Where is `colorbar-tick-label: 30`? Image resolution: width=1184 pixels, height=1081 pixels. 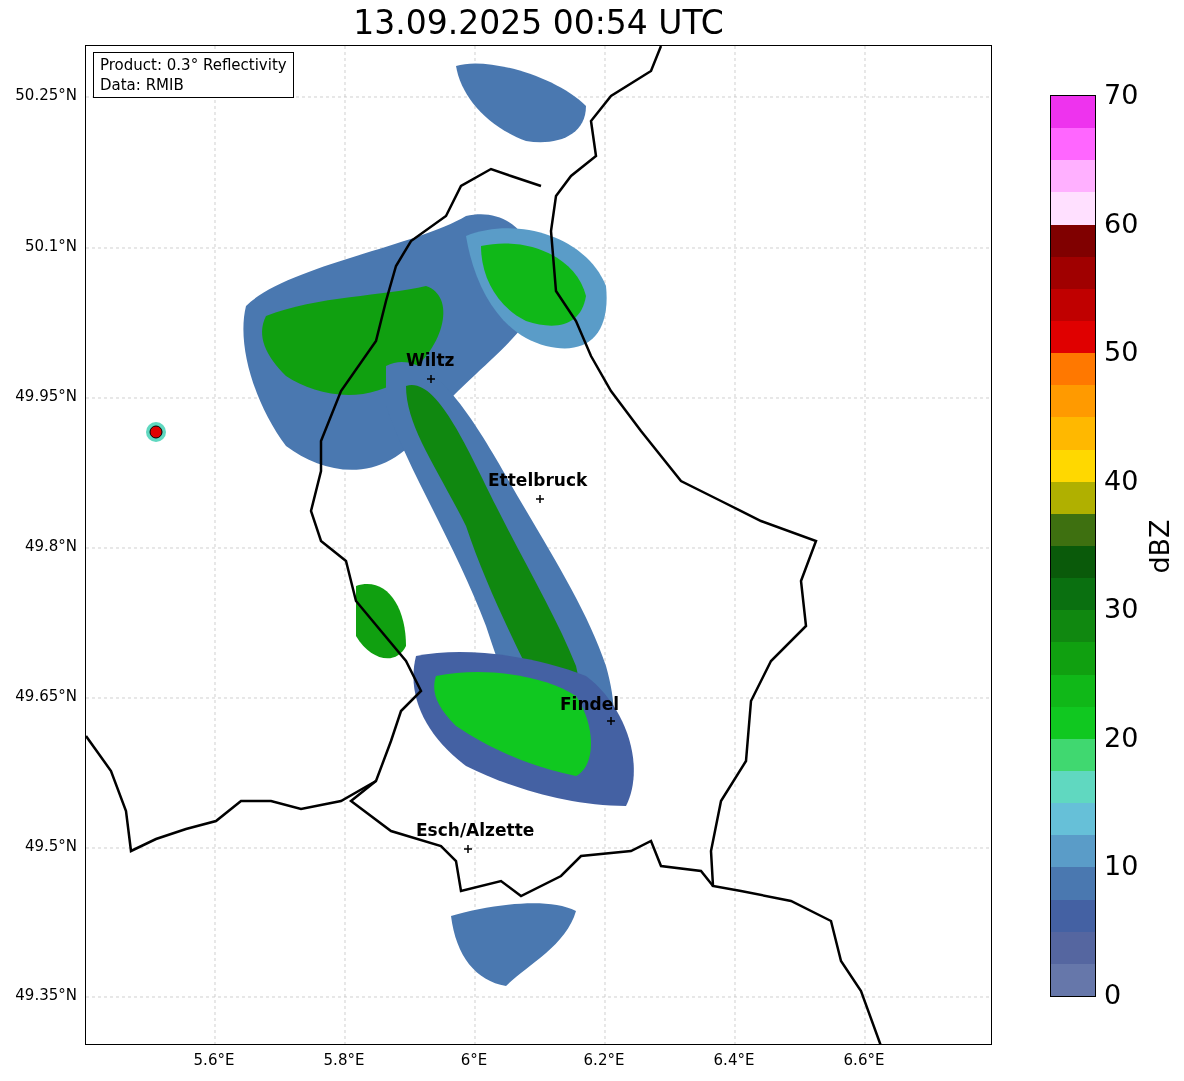
colorbar-tick-label: 30 is located at coordinates (1121, 609).